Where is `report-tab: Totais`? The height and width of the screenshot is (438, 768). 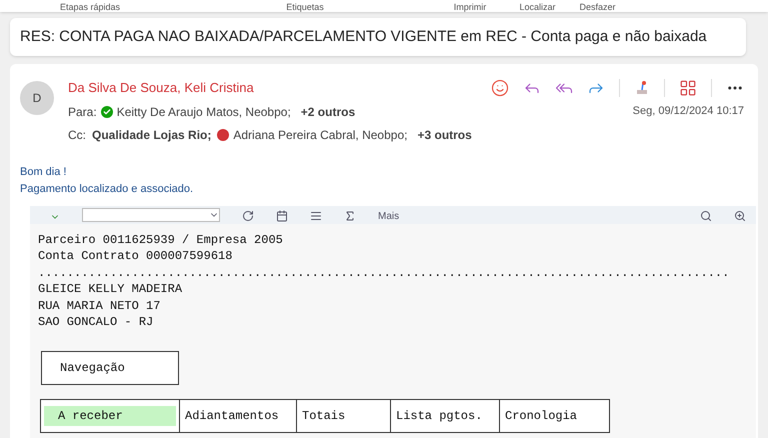 report-tab: Totais is located at coordinates (343, 415).